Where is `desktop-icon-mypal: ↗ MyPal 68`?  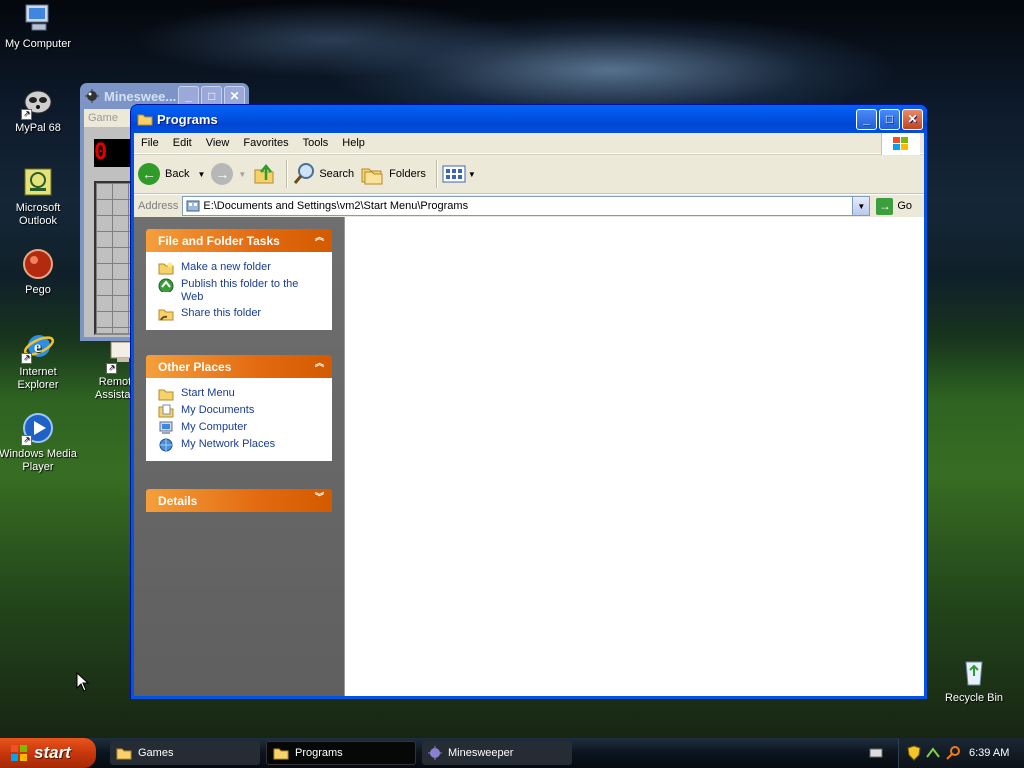
desktop-icon-mypal: ↗ MyPal 68 is located at coordinates (39, 110).